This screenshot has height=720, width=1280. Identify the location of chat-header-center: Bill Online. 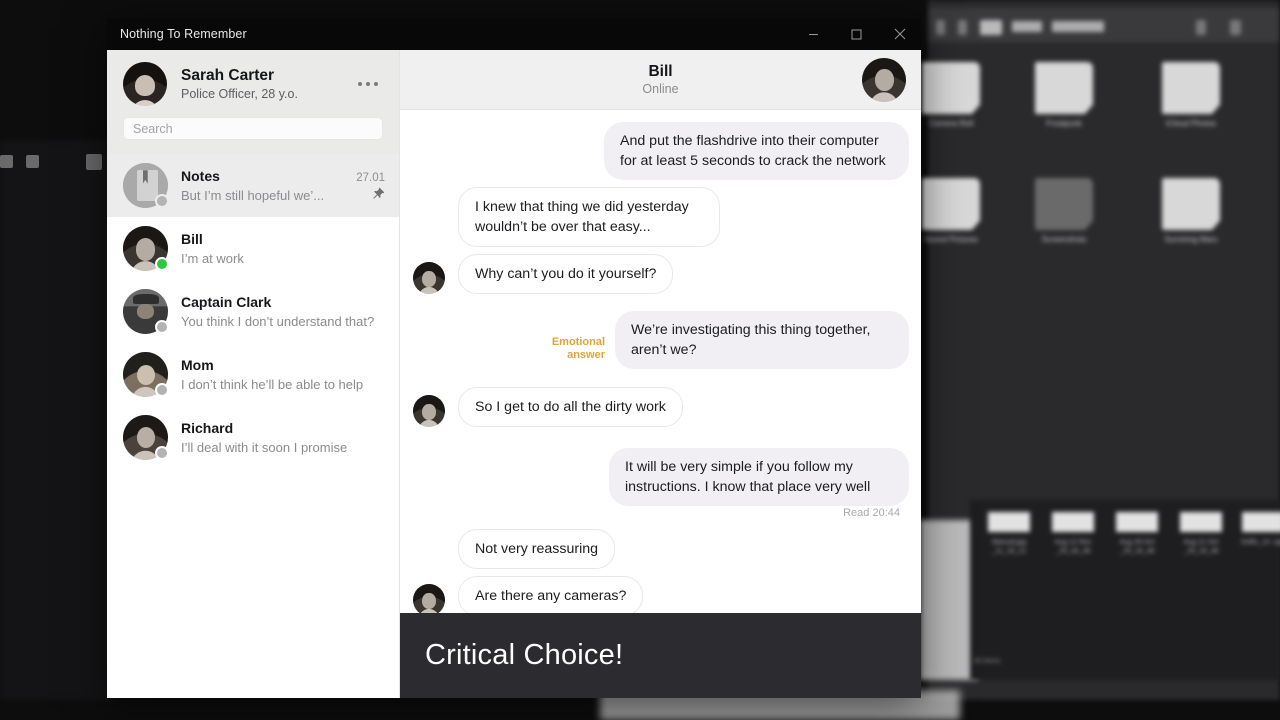
(660, 79).